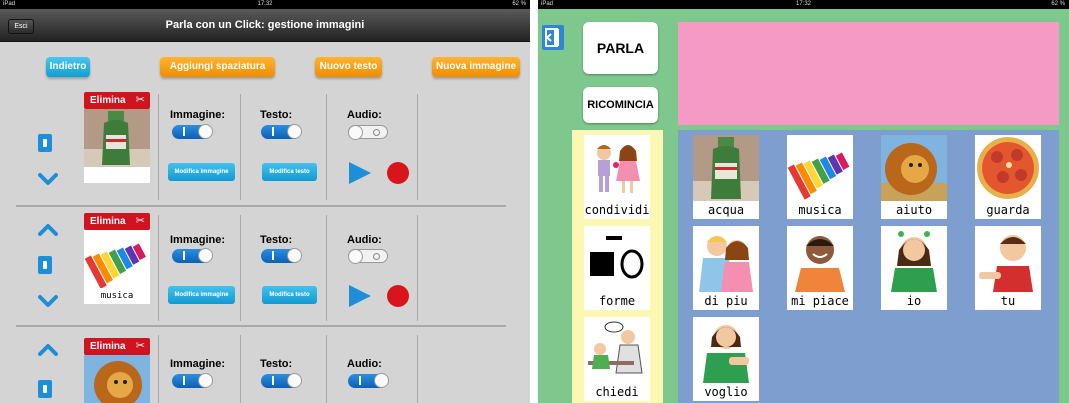 The height and width of the screenshot is (403, 1069). Describe the element at coordinates (617, 359) in the screenshot. I see `category-card: chiedi` at that location.